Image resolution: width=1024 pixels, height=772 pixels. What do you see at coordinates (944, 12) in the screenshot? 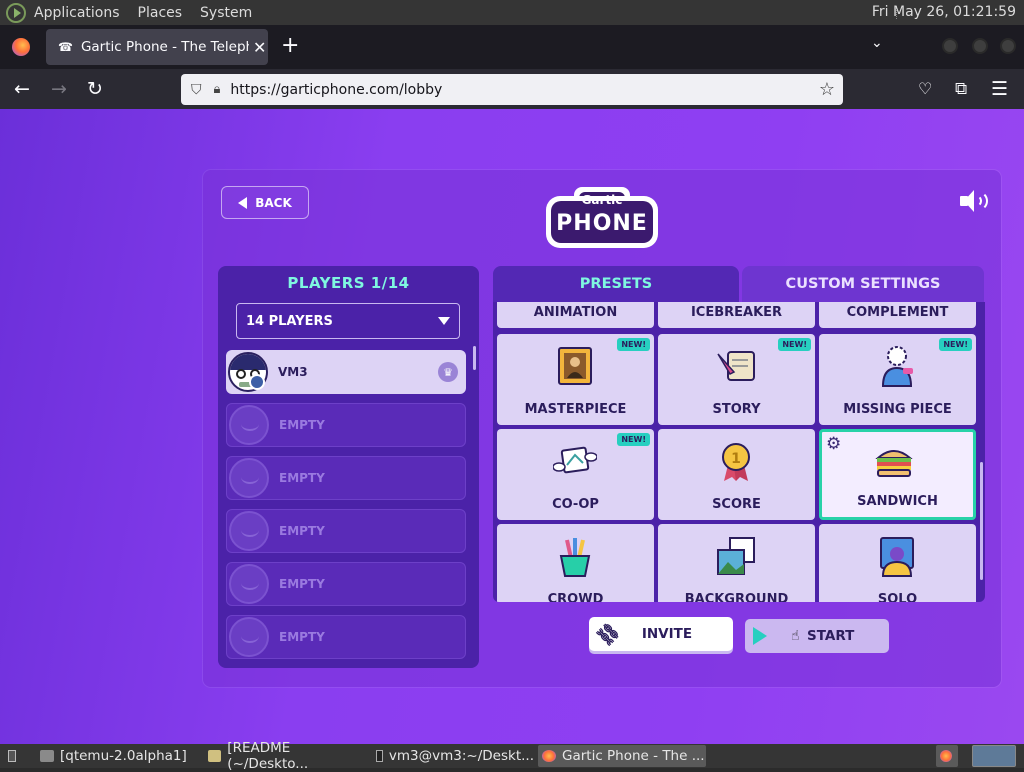
I see `clock: Fri May 26, 01:21:59` at bounding box center [944, 12].